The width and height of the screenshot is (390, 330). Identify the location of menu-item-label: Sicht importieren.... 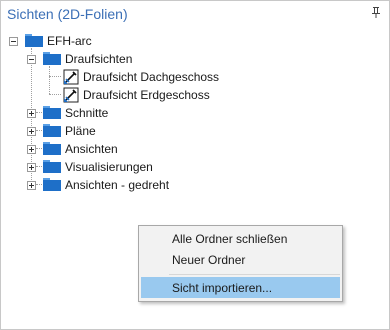
(222, 288).